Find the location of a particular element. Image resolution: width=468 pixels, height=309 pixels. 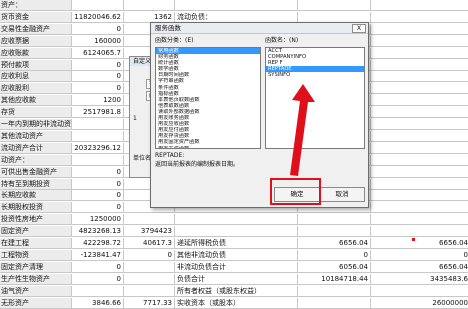

sheet-cell: 1250000 is located at coordinates (97, 219).